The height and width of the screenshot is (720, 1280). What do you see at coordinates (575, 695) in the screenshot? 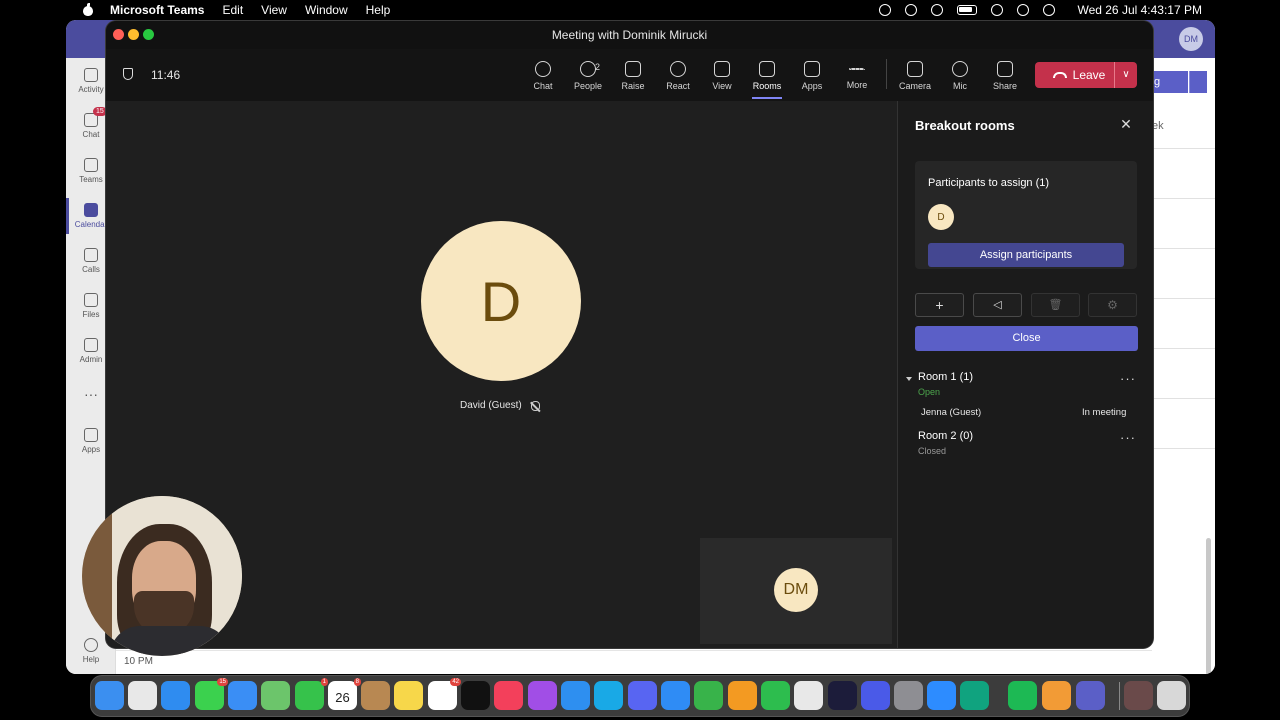
I see `dock-keynote-icon` at bounding box center [575, 695].